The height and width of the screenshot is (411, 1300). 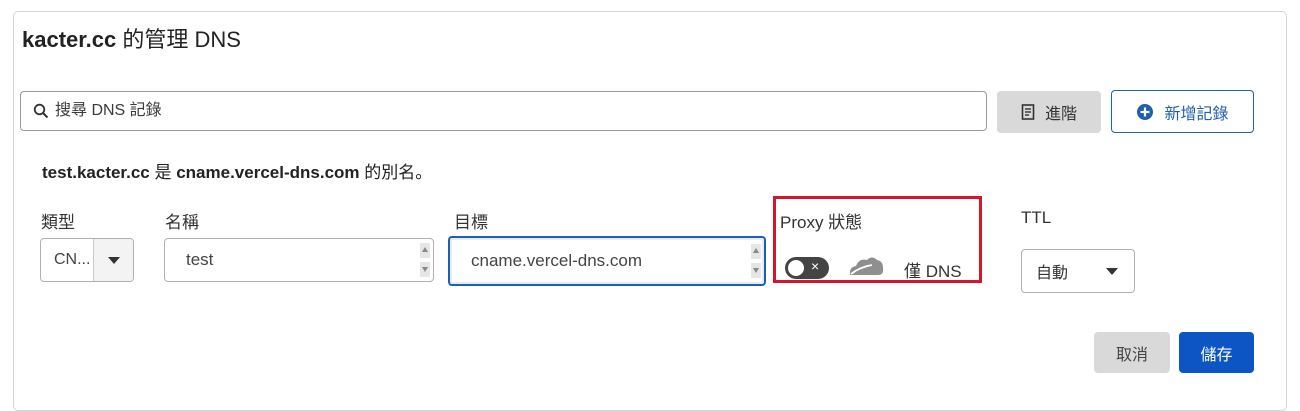 What do you see at coordinates (299, 260) in the screenshot?
I see `name-input: test` at bounding box center [299, 260].